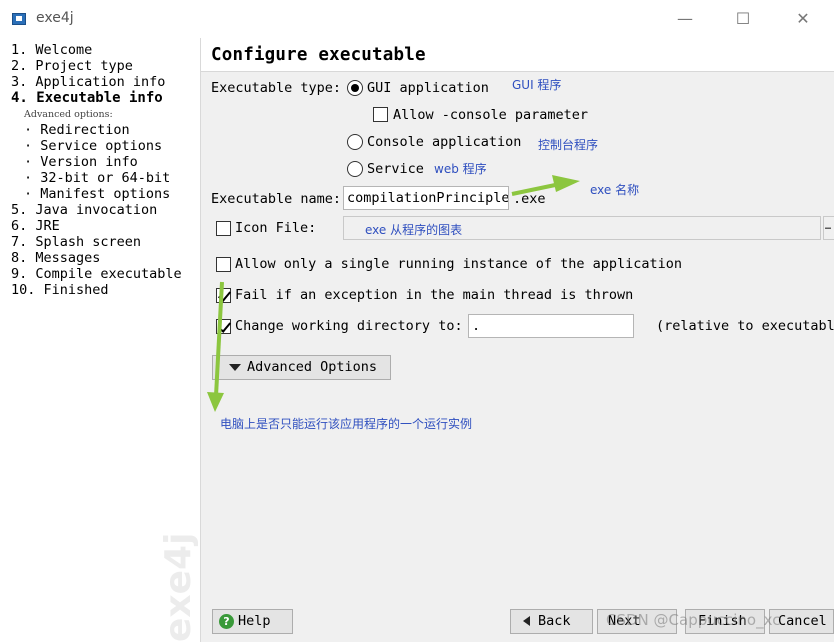 The height and width of the screenshot is (642, 834). I want to click on console-application-radio, so click(355, 142).